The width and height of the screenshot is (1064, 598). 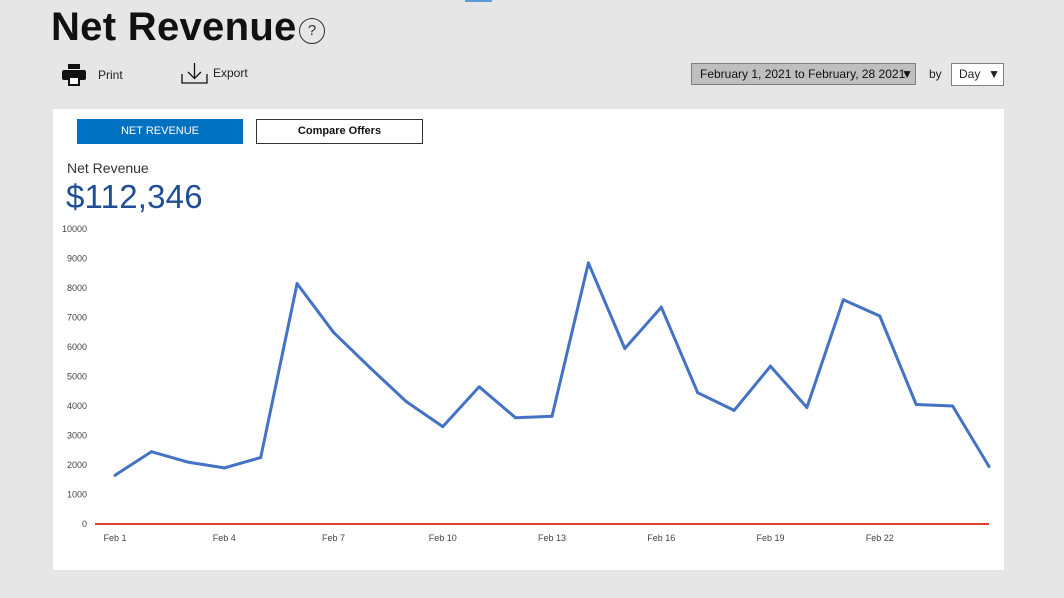 I want to click on print-label: Print, so click(x=110, y=75).